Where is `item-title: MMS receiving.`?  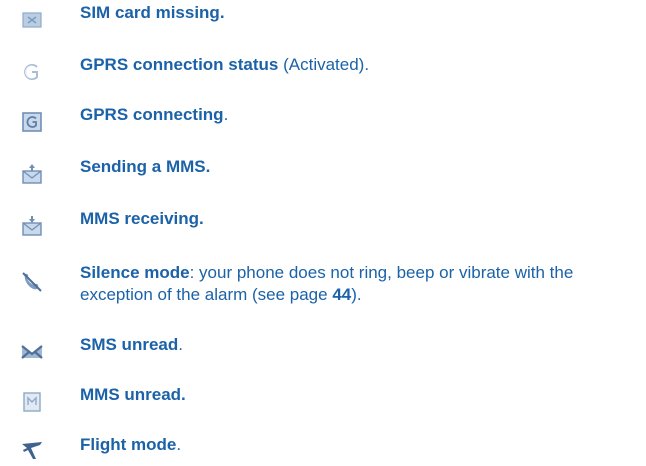
item-title: MMS receiving. is located at coordinates (142, 218).